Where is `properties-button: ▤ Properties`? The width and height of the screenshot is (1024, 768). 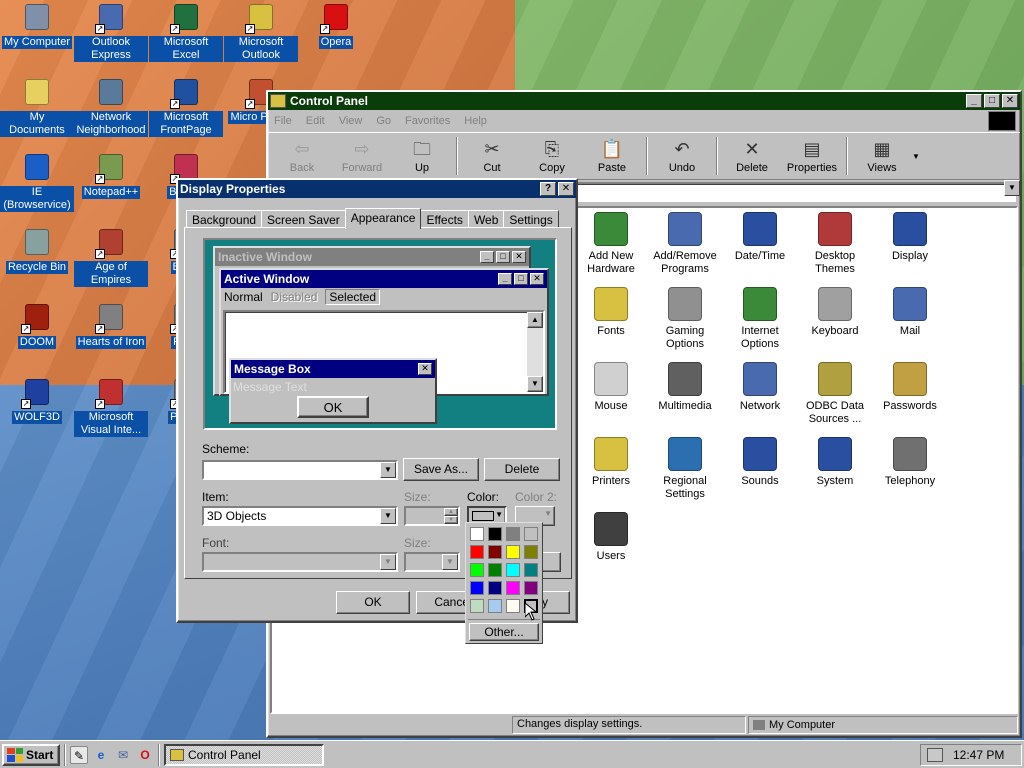 properties-button: ▤ Properties is located at coordinates (812, 156).